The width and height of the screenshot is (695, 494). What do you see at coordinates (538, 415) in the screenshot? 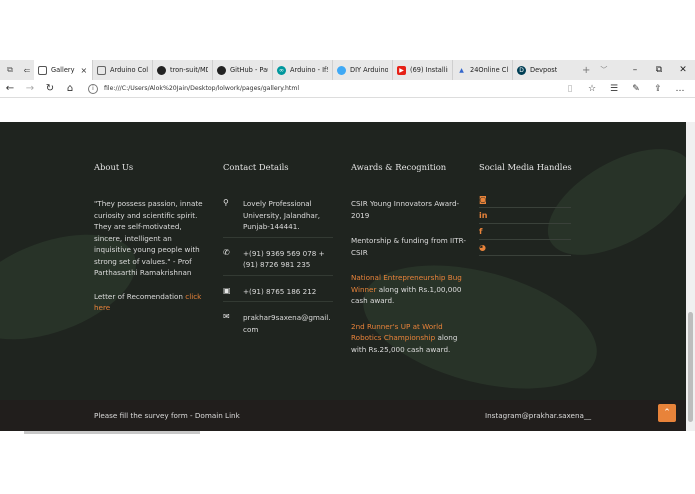
I see `instagram-handle: Instagram@prakhar.saxena__` at bounding box center [538, 415].